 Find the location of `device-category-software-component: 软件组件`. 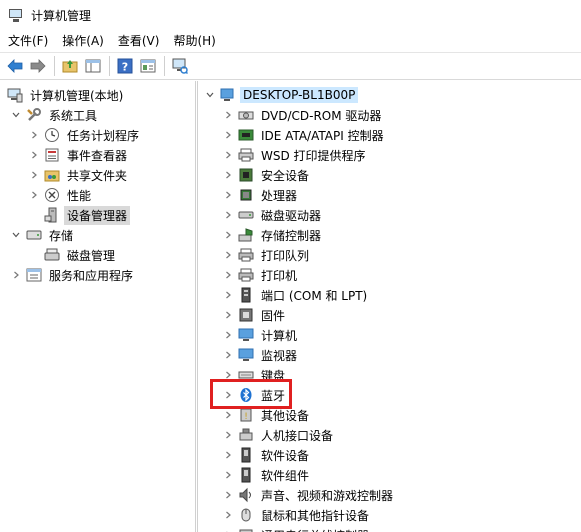

device-category-software-component: 软件组件 is located at coordinates (267, 475).